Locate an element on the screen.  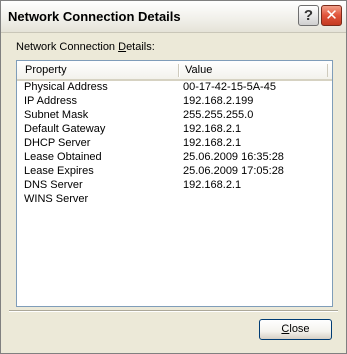
column-header-property: Property is located at coordinates (46, 70).